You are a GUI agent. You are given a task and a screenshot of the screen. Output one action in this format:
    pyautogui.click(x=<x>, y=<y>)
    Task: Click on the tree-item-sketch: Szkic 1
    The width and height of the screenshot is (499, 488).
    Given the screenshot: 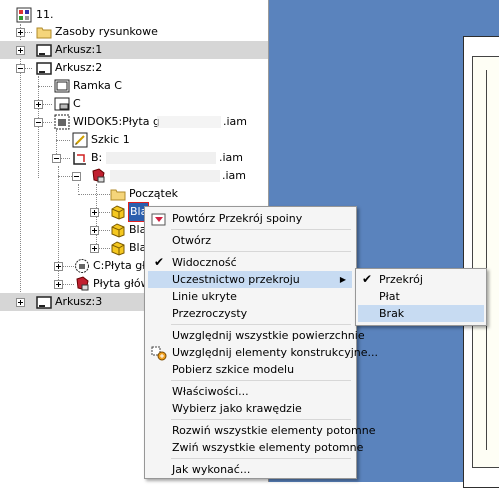 What is the action you would take?
    pyautogui.click(x=134, y=140)
    